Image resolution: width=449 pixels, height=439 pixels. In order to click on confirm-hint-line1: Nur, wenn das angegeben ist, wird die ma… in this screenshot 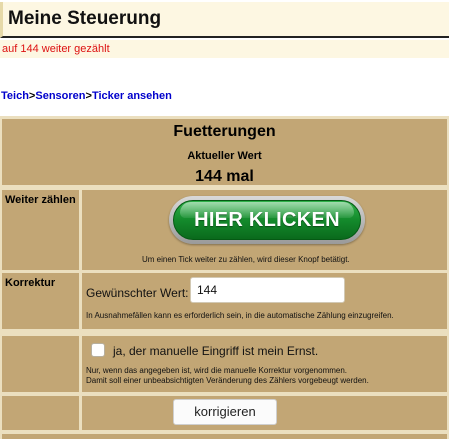, I will do `click(217, 370)`.